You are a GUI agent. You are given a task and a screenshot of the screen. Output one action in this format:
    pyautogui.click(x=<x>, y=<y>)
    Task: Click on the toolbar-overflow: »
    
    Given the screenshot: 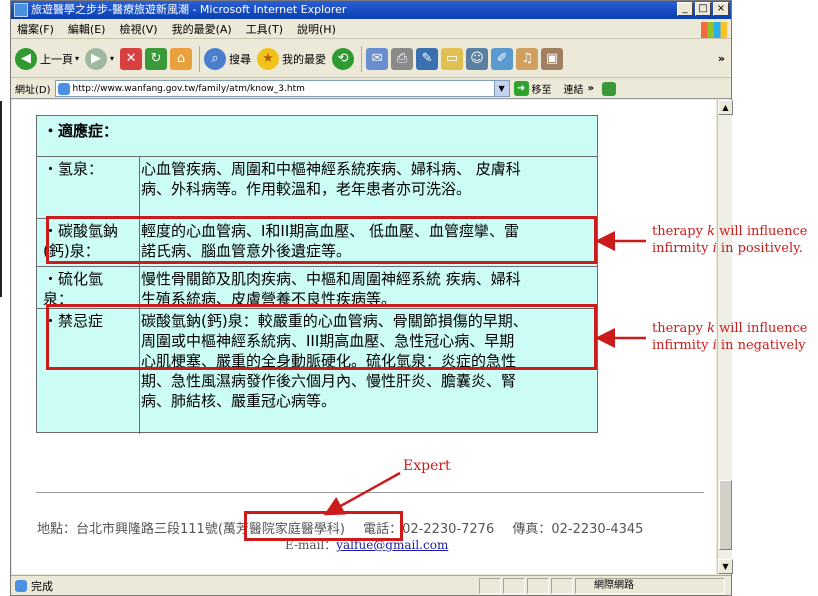 What is the action you would take?
    pyautogui.click(x=721, y=58)
    